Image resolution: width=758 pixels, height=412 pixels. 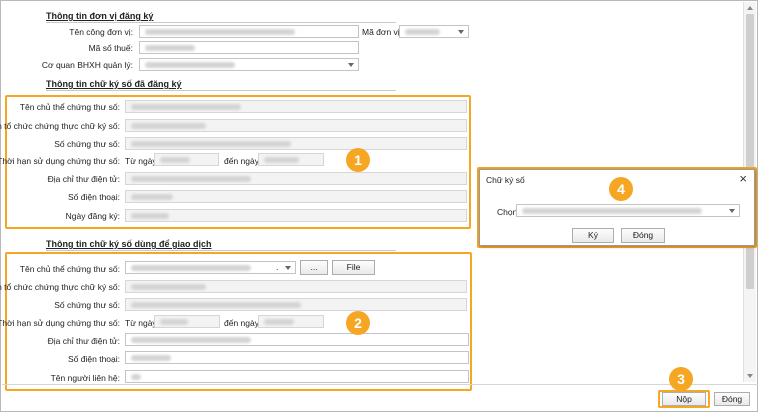 What do you see at coordinates (628, 210) in the screenshot?
I see `certificate-select` at bounding box center [628, 210].